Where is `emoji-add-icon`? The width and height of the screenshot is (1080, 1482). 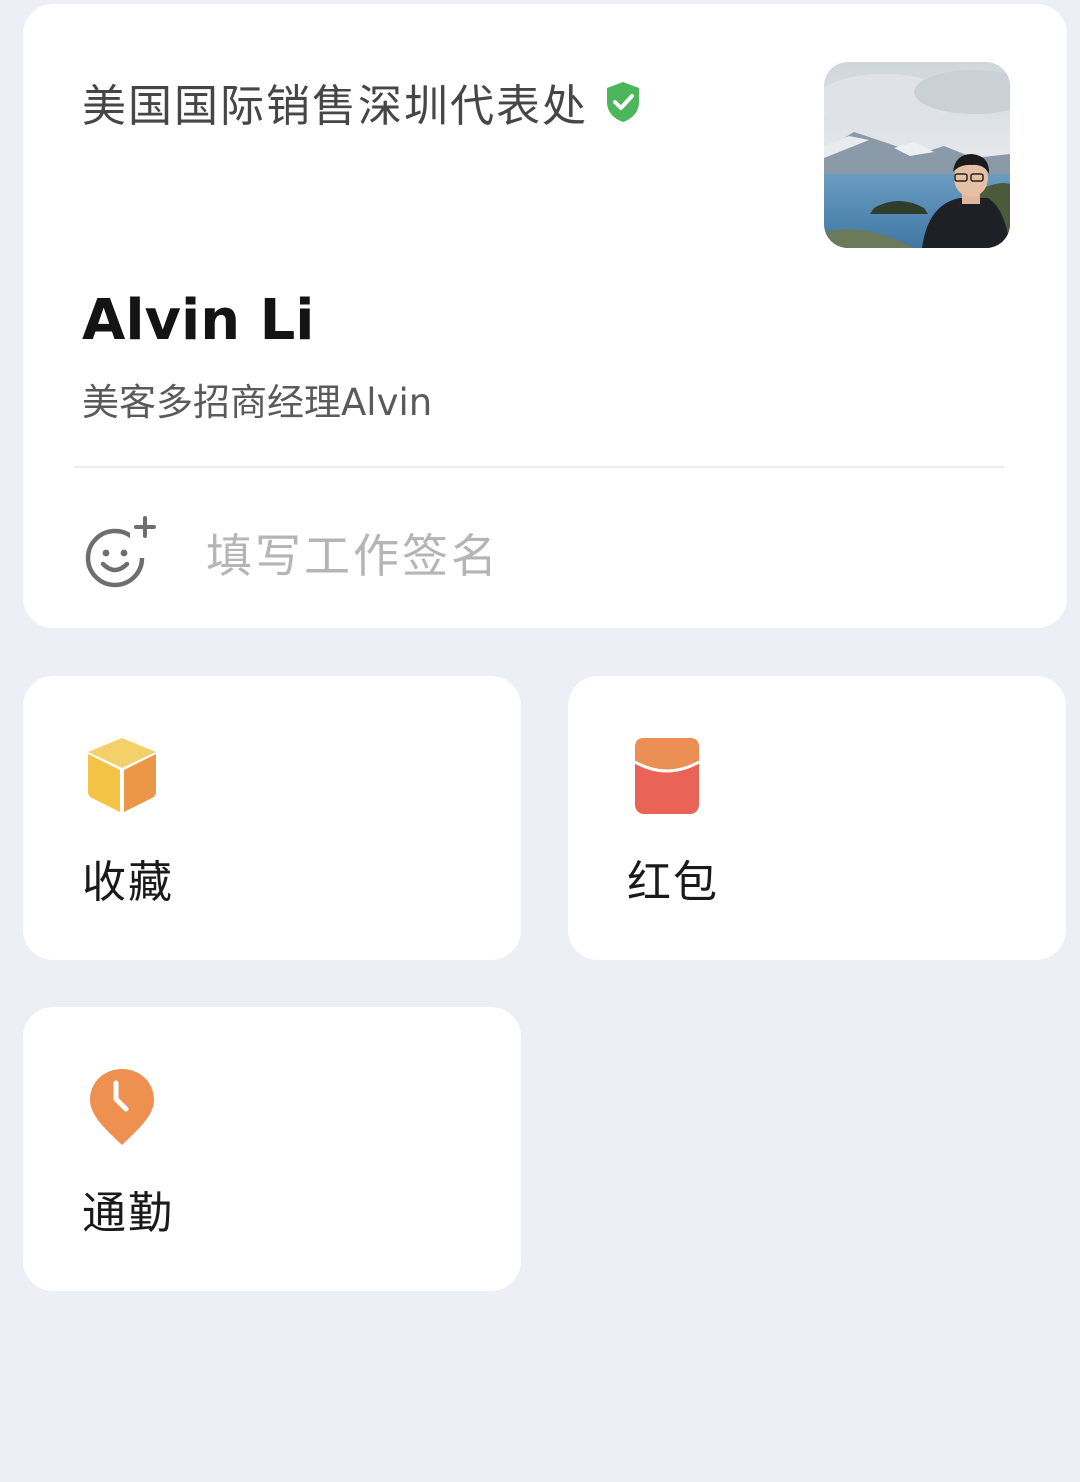 emoji-add-icon is located at coordinates (120, 552).